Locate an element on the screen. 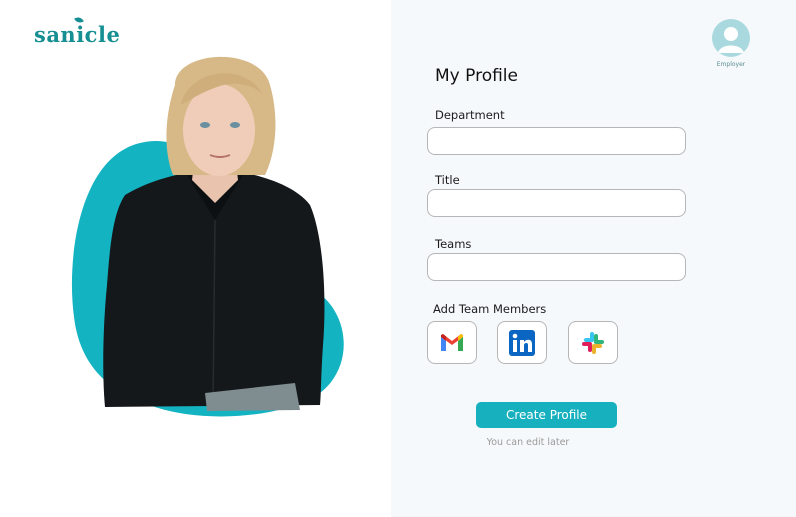 This screenshot has height=517, width=796. linkedin-icon is located at coordinates (522, 342).